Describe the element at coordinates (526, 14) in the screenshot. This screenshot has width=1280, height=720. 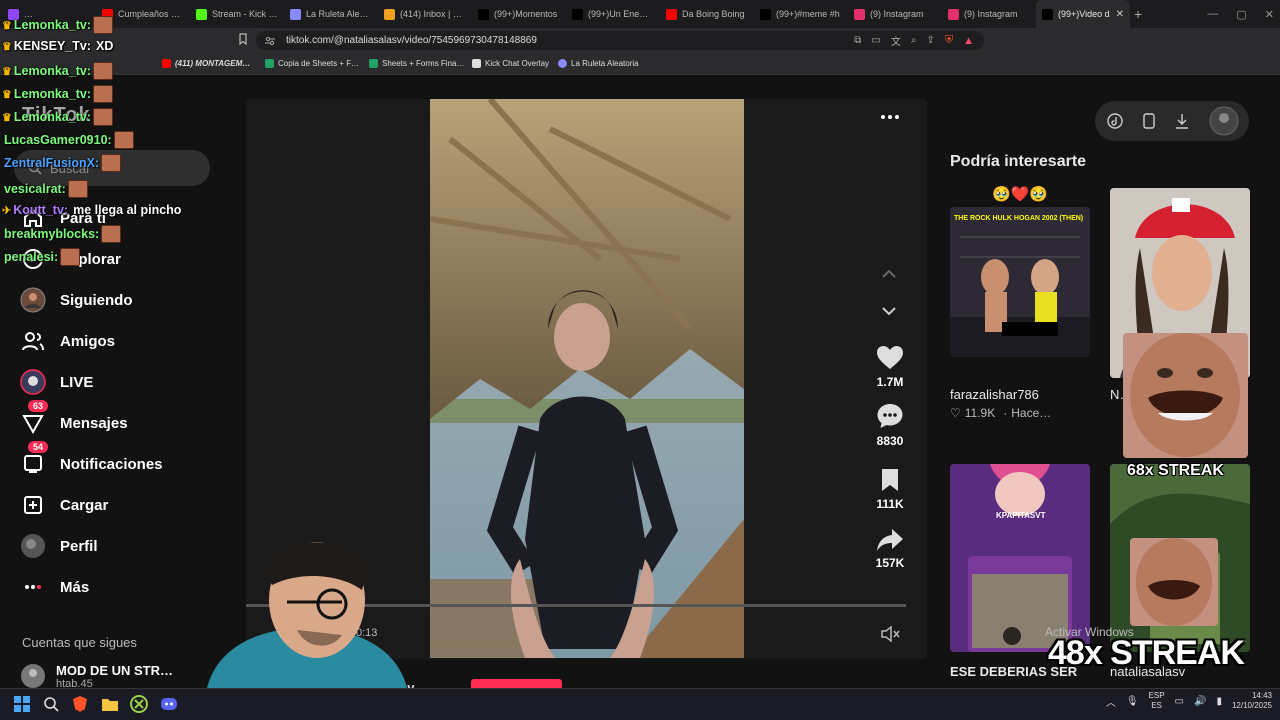
I see `tab-label: (99+)Momentos` at that location.